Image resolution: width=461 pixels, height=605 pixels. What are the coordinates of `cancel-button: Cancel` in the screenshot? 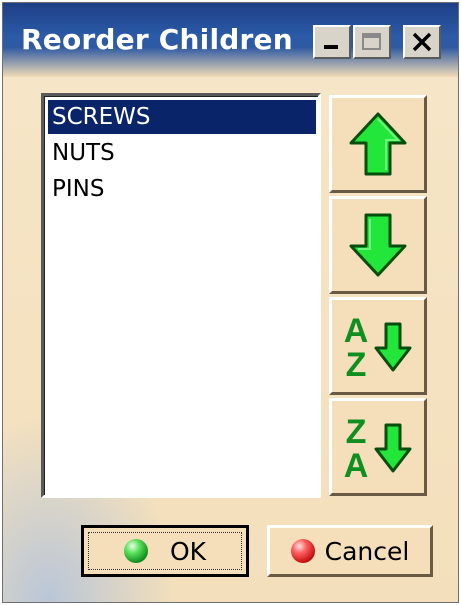 It's located at (350, 551).